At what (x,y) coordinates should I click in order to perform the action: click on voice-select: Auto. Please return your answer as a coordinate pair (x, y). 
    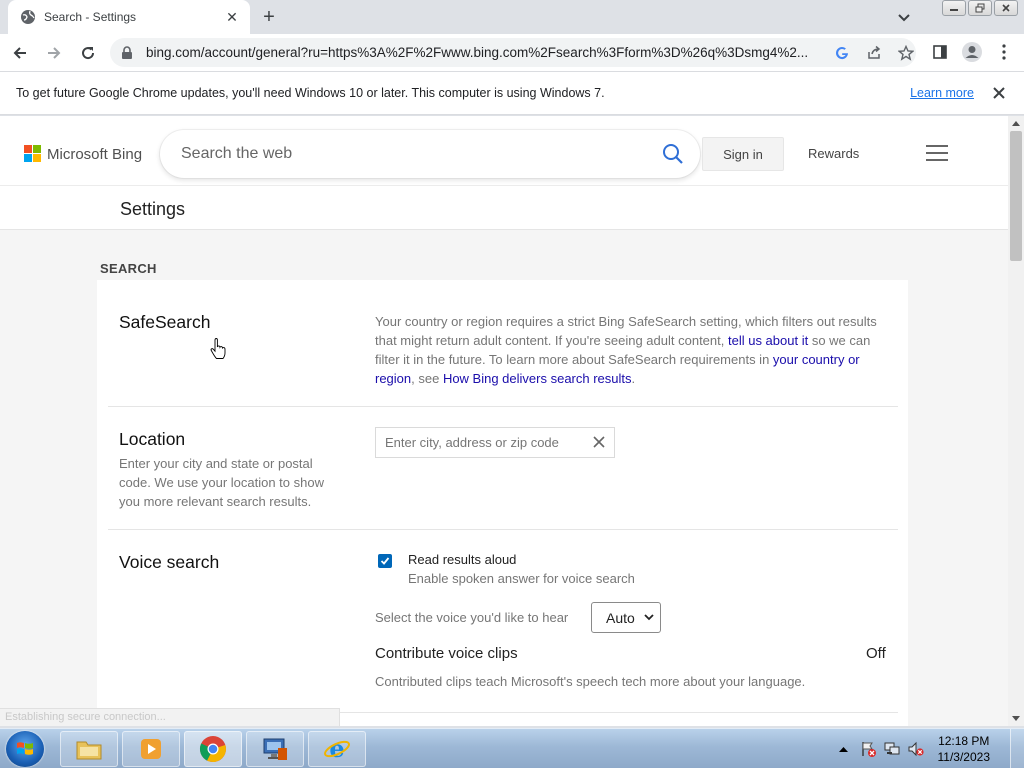
    Looking at the image, I should click on (626, 617).